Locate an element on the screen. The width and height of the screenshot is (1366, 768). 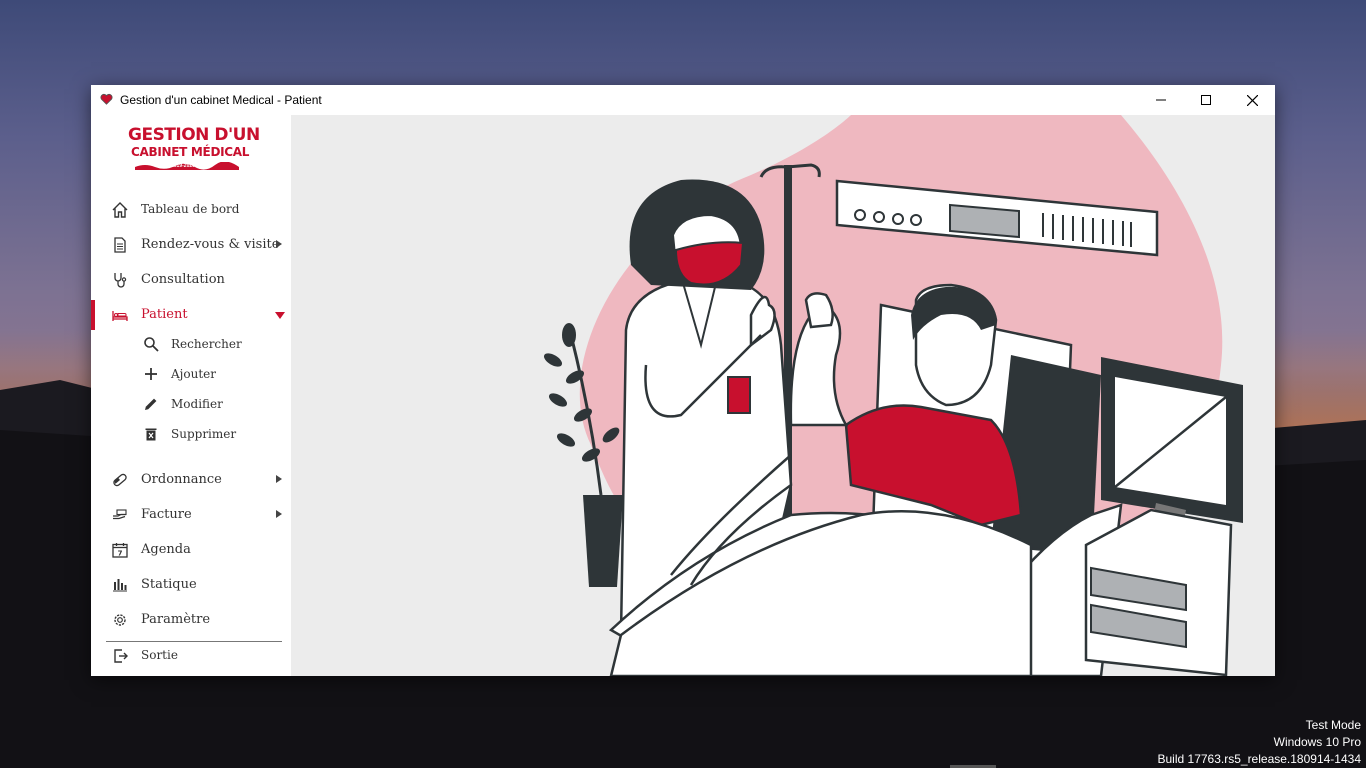
watermark-test-mode: Test Mode is located at coordinates (1333, 725).